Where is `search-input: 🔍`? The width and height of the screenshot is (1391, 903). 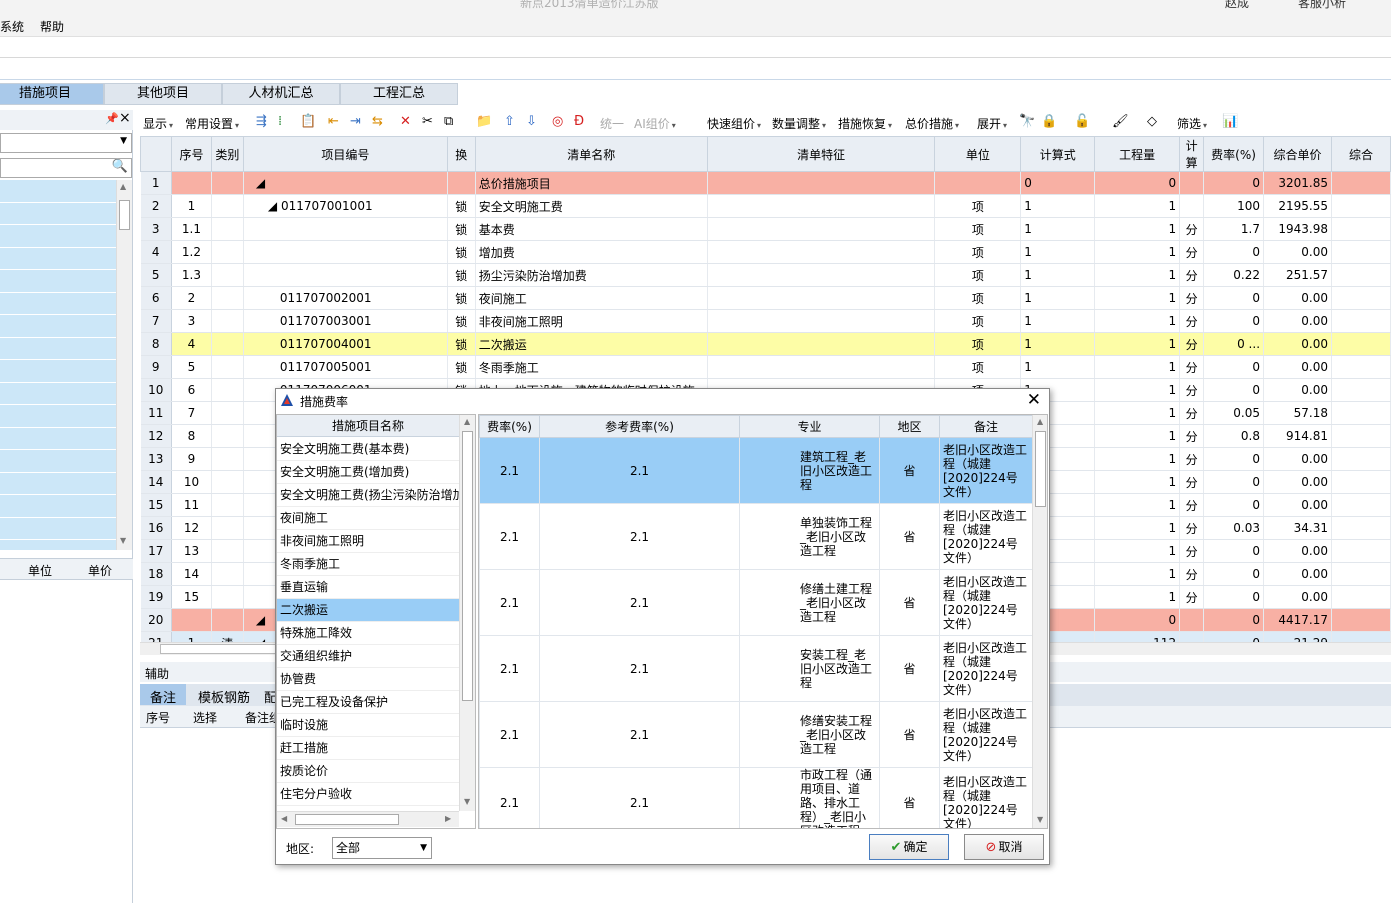
search-input: 🔍 is located at coordinates (66, 168).